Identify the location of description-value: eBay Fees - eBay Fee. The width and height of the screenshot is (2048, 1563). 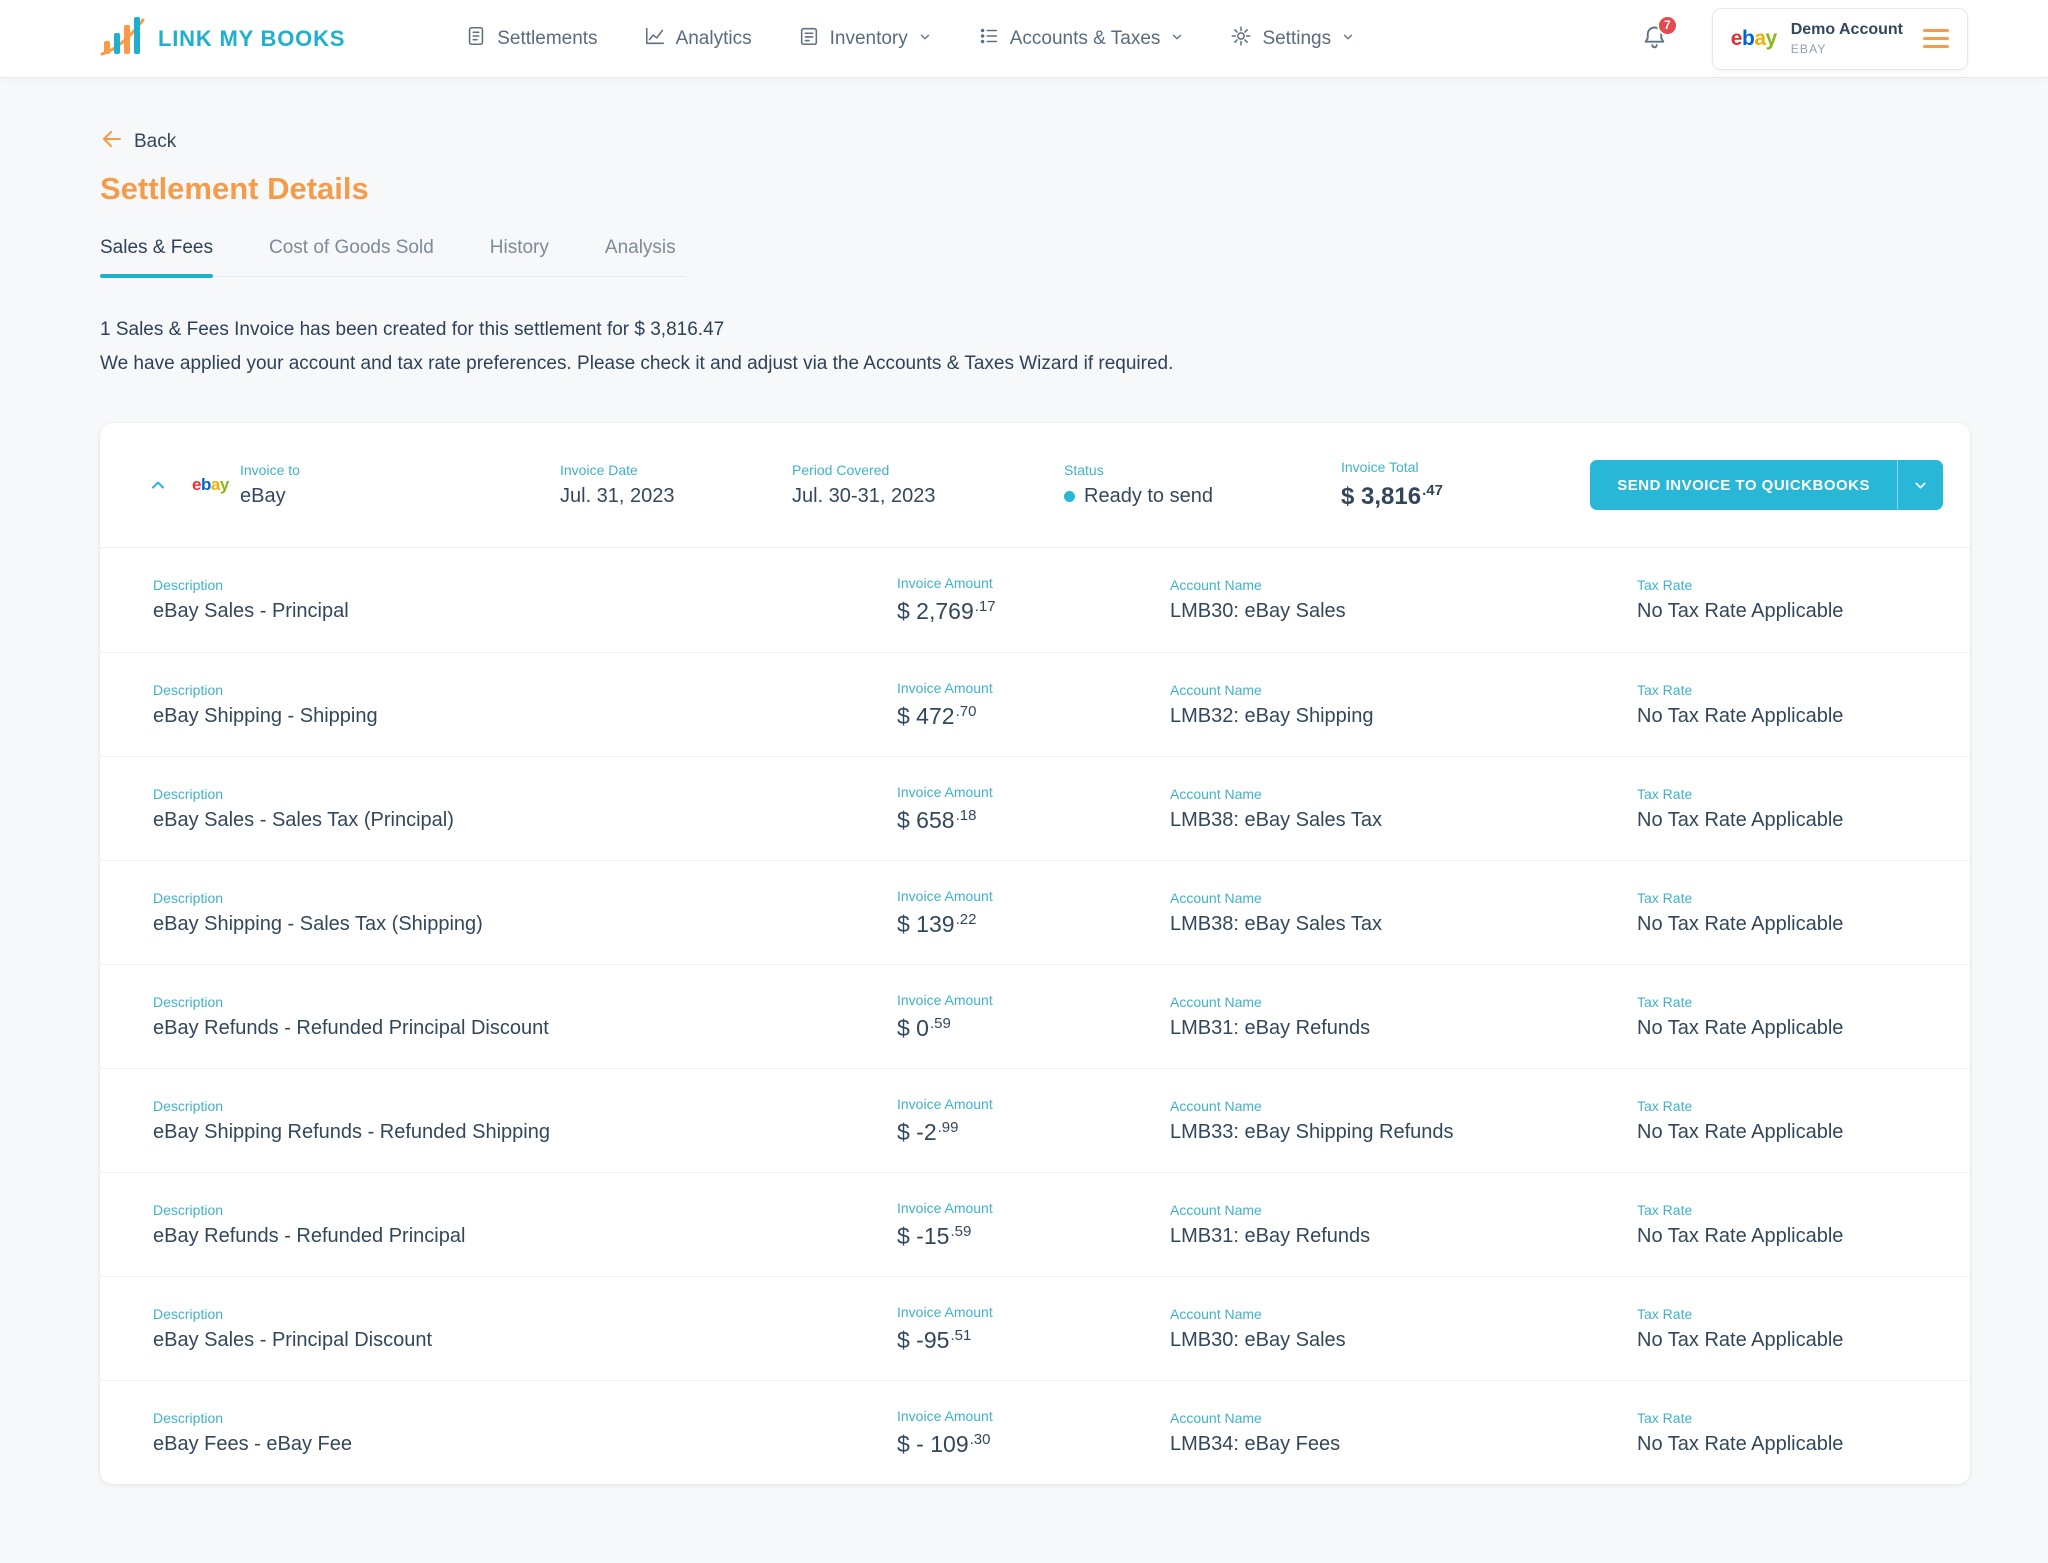
(252, 1443).